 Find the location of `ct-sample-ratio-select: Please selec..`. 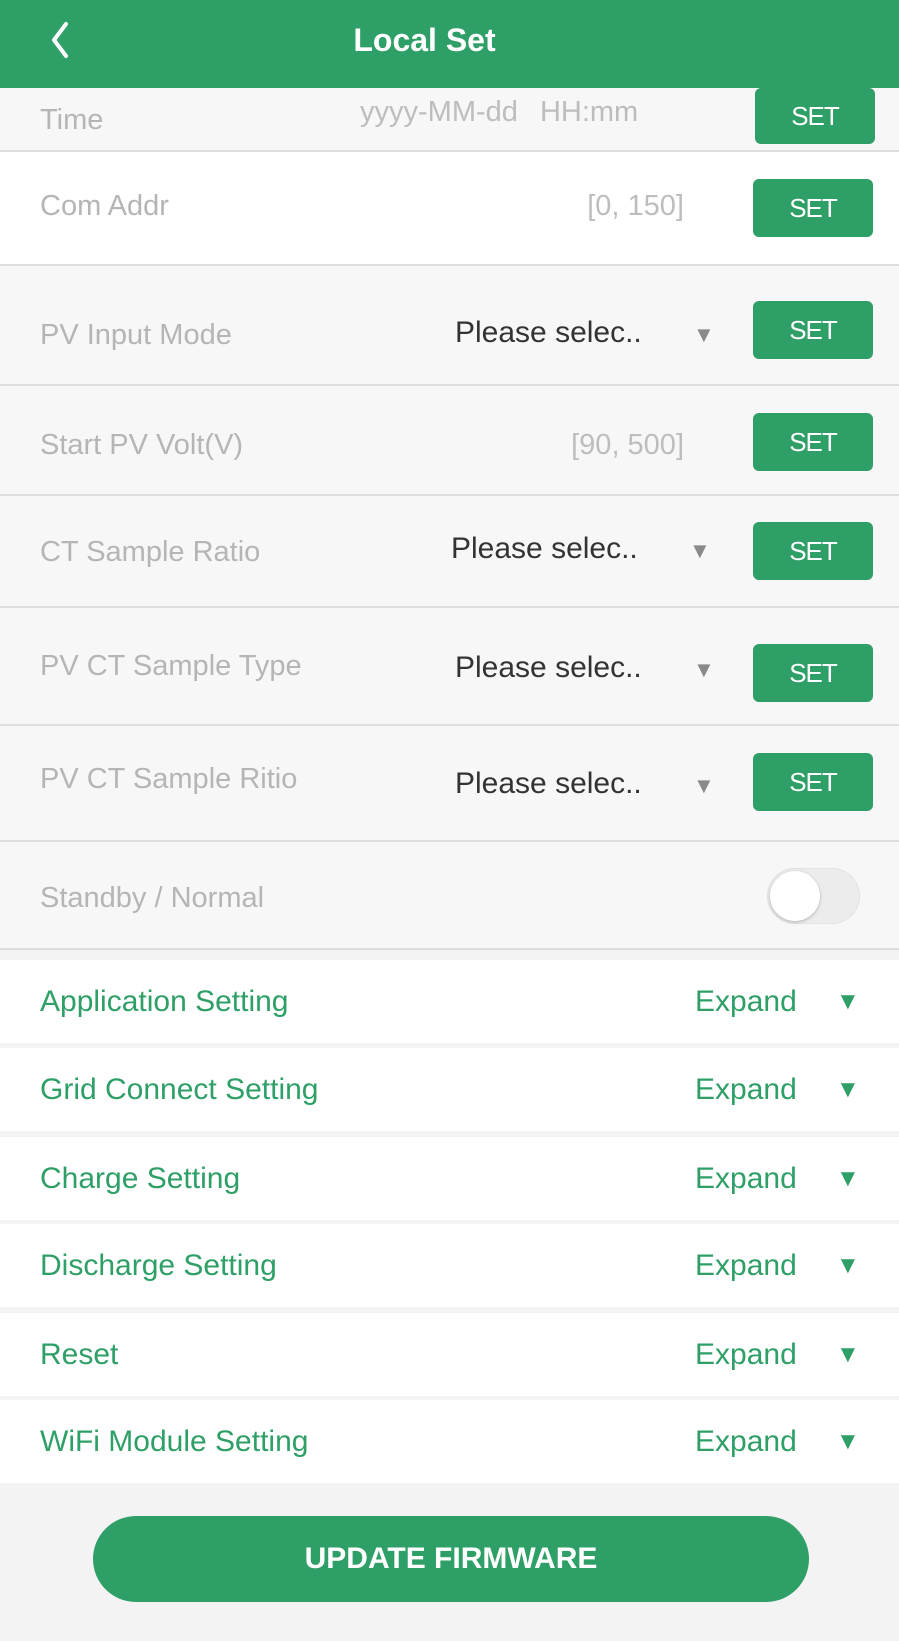

ct-sample-ratio-select: Please selec.. is located at coordinates (544, 549).